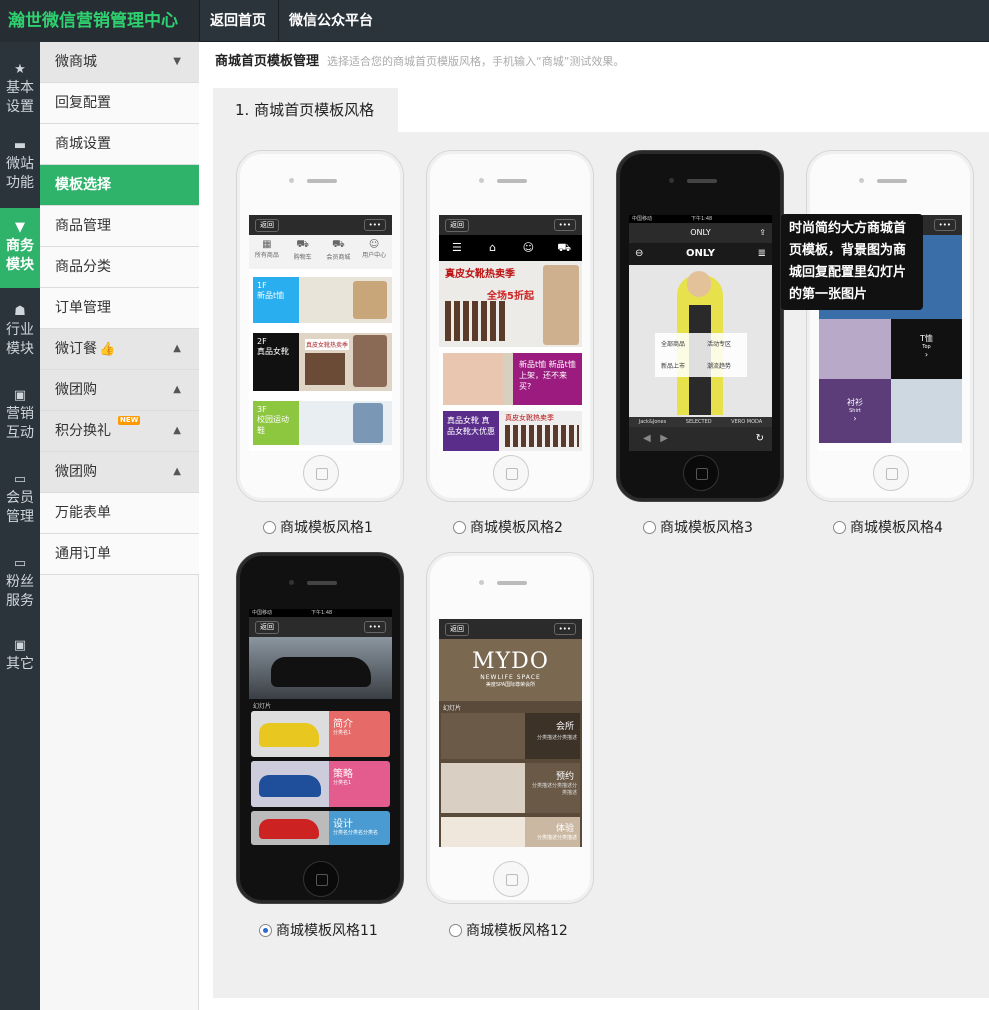 The height and width of the screenshot is (1010, 989). Describe the element at coordinates (119, 308) in the screenshot. I see `submenu-order-manage: 订单管理` at that location.